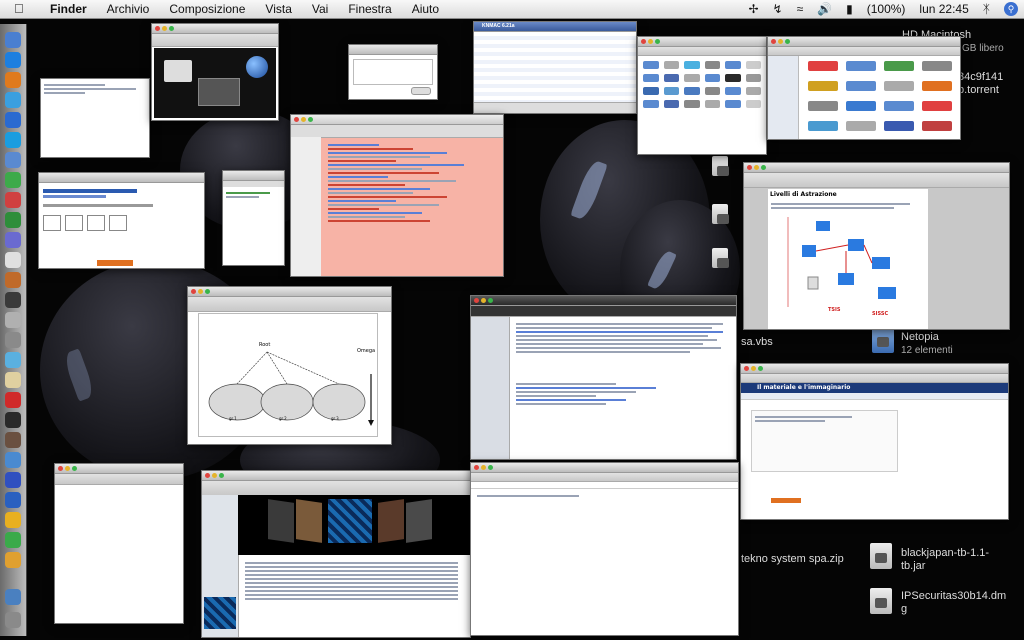 This screenshot has width=1024, height=640. What do you see at coordinates (115, 263) in the screenshot?
I see `orange-button` at bounding box center [115, 263].